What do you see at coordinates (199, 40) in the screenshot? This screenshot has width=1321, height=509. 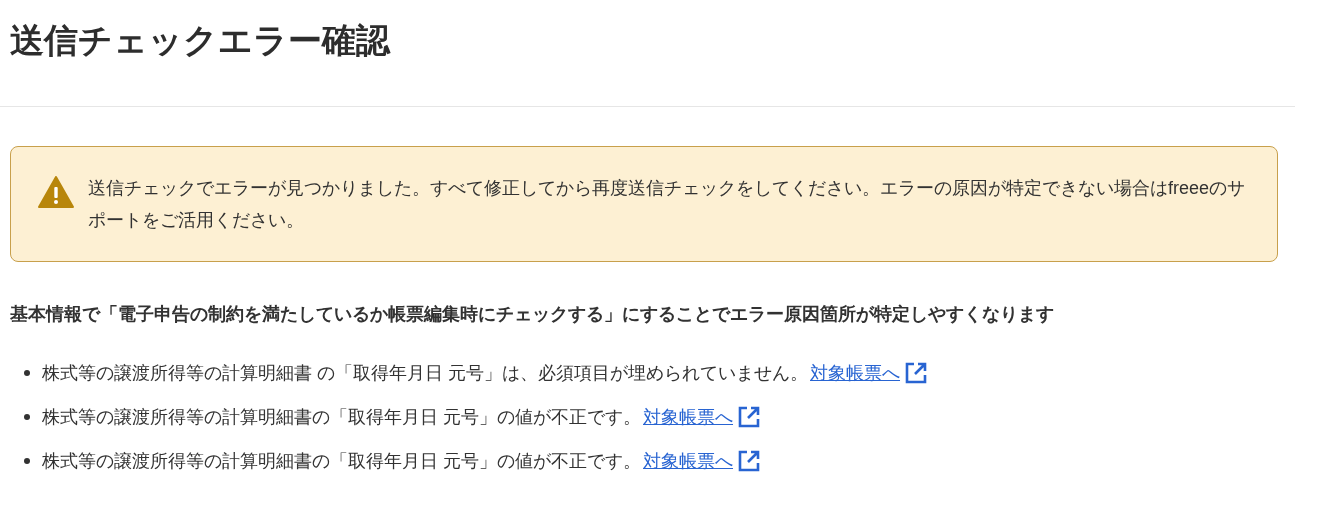 I see `page-title: 送信チェックエラー確認` at bounding box center [199, 40].